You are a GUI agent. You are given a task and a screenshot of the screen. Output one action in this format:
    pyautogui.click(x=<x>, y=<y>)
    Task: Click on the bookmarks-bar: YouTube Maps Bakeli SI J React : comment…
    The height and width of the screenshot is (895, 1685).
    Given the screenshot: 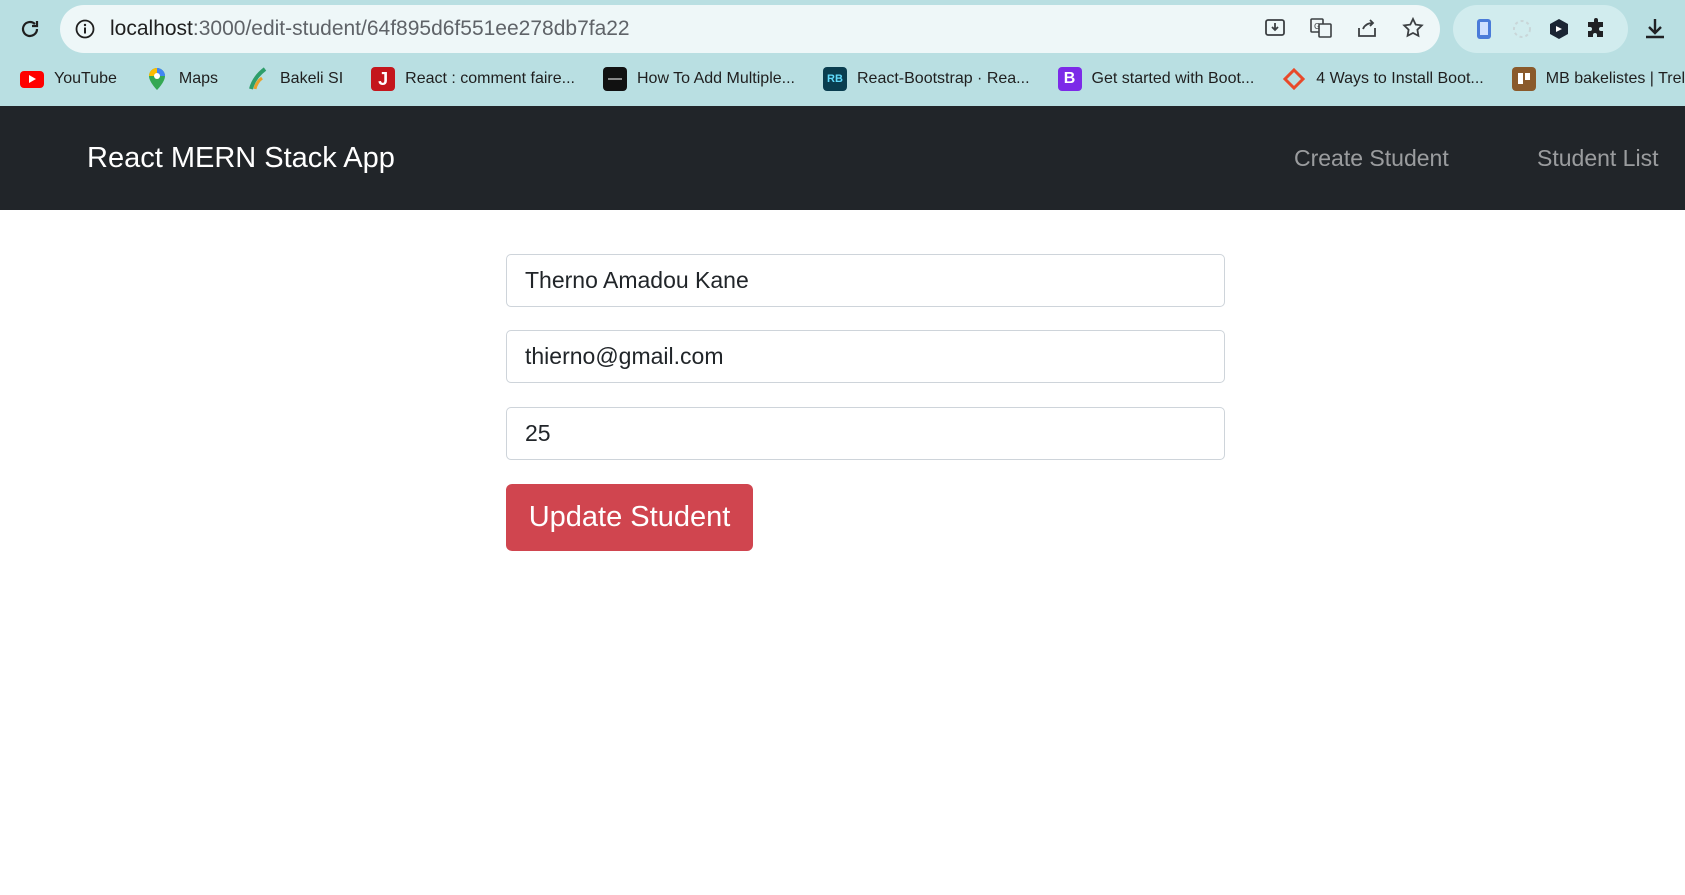 What is the action you would take?
    pyautogui.click(x=842, y=79)
    